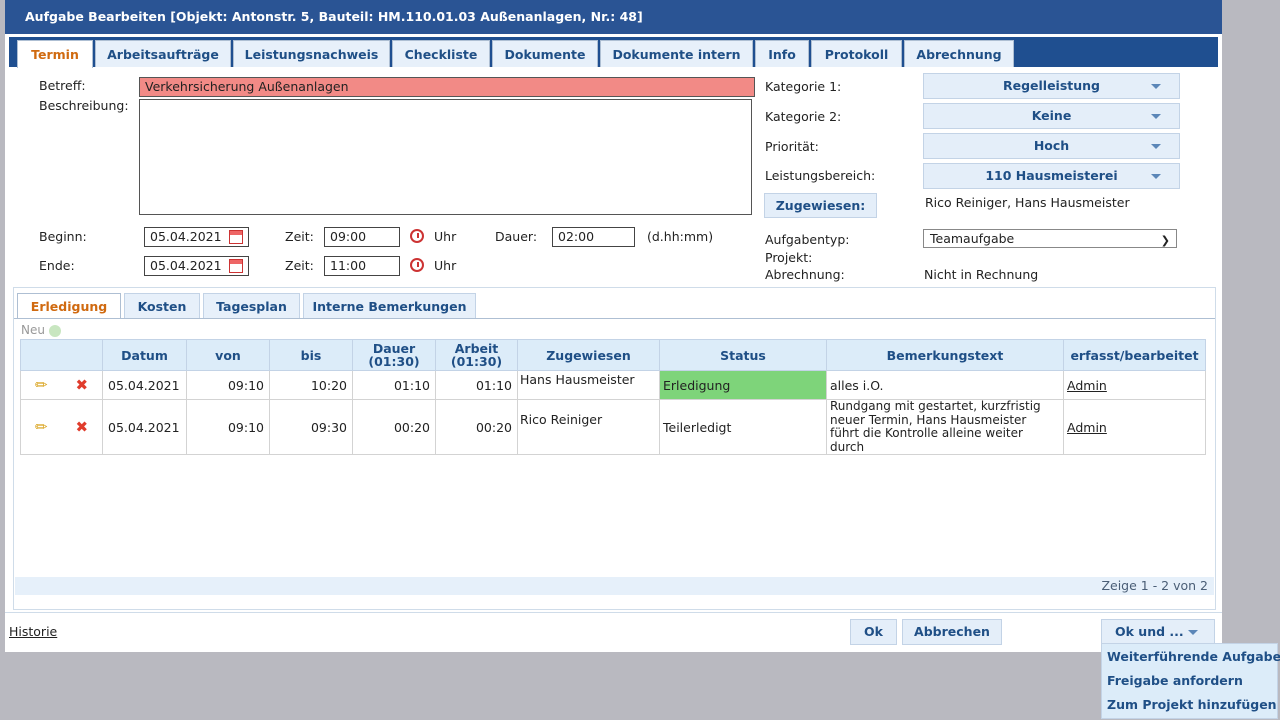 This screenshot has width=1280, height=720. What do you see at coordinates (69, 306) in the screenshot?
I see `subtab-erledigung: Erledigung` at bounding box center [69, 306].